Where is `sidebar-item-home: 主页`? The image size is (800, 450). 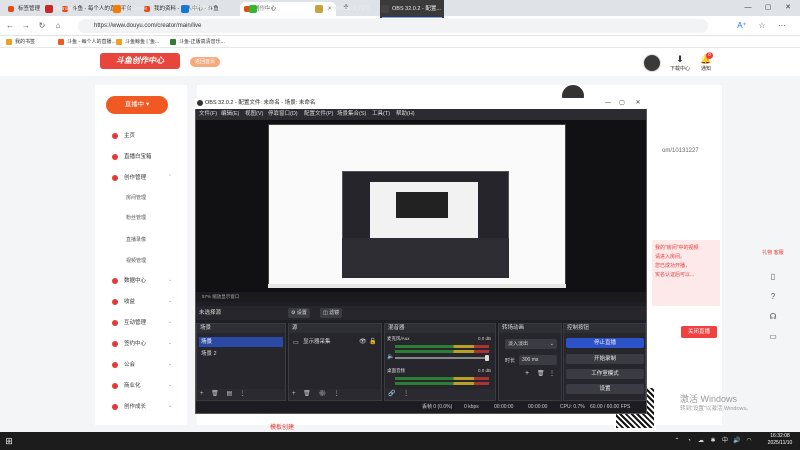 sidebar-item-home: 主页 is located at coordinates (123, 136).